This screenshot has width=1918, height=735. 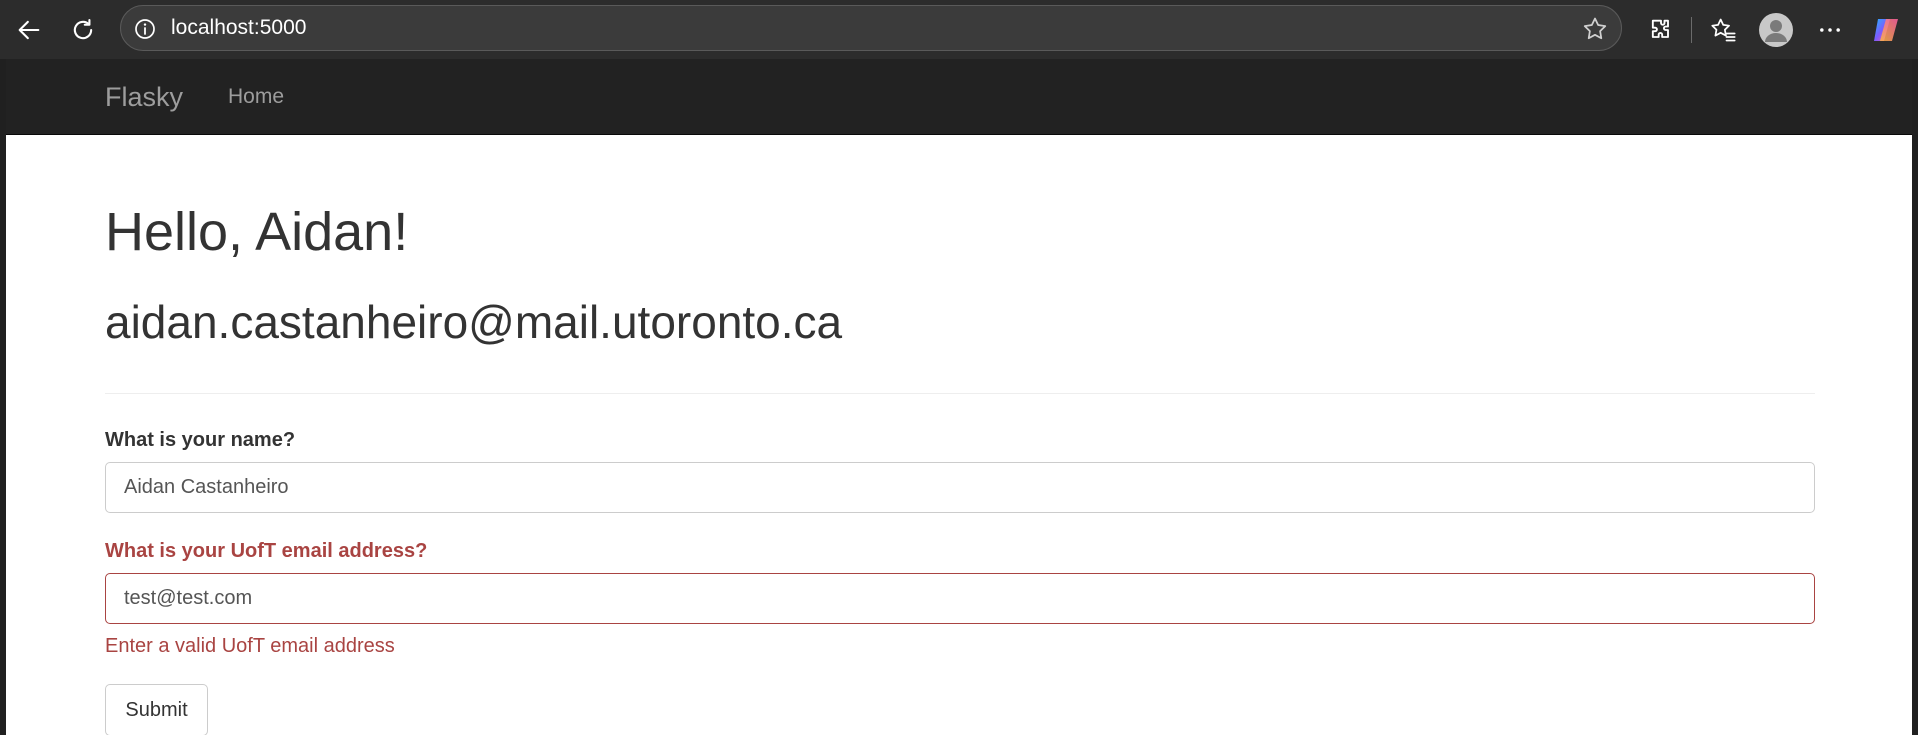 I want to click on navbar-brand: Flasky, so click(x=144, y=97).